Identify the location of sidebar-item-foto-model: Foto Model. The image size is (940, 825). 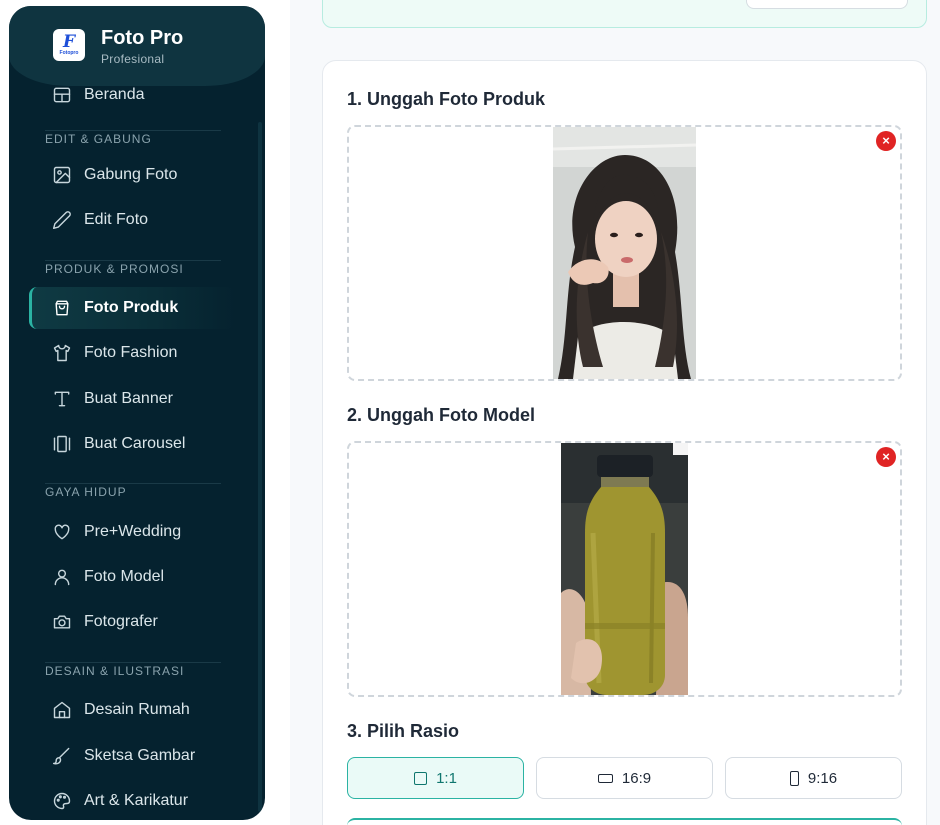
(132, 577).